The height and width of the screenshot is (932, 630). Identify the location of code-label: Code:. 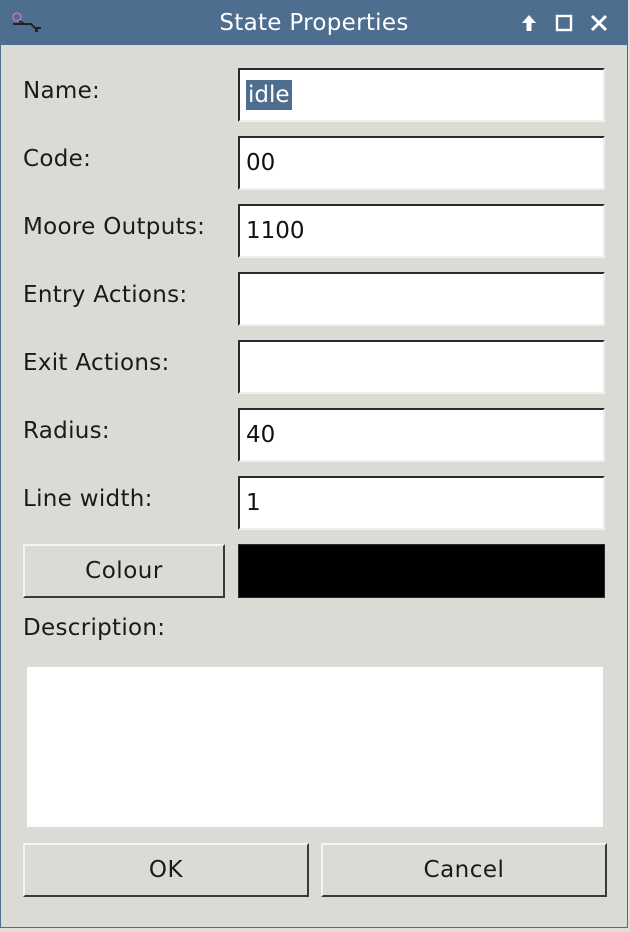
(57, 159).